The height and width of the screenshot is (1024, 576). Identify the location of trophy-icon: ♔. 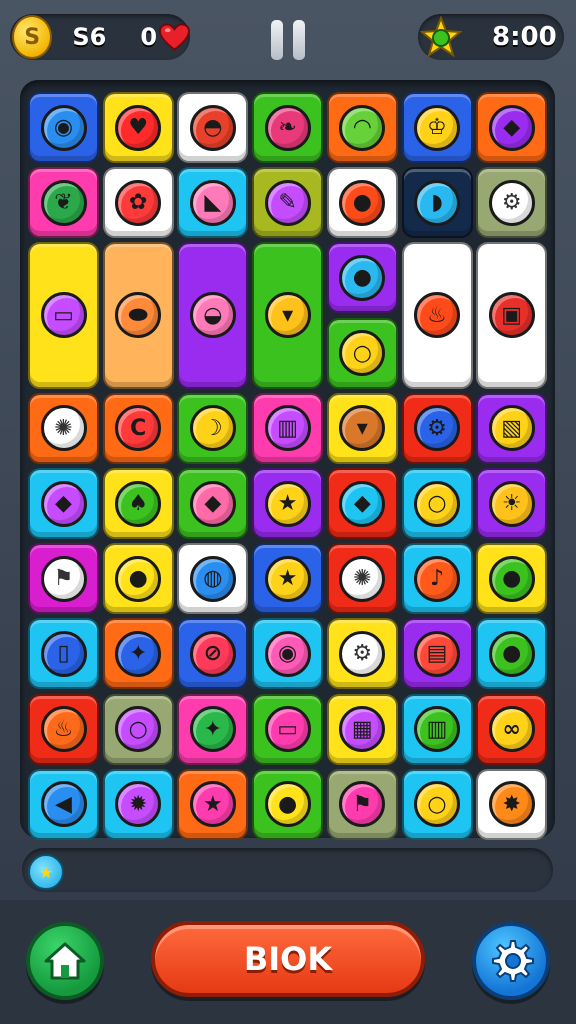
(437, 127).